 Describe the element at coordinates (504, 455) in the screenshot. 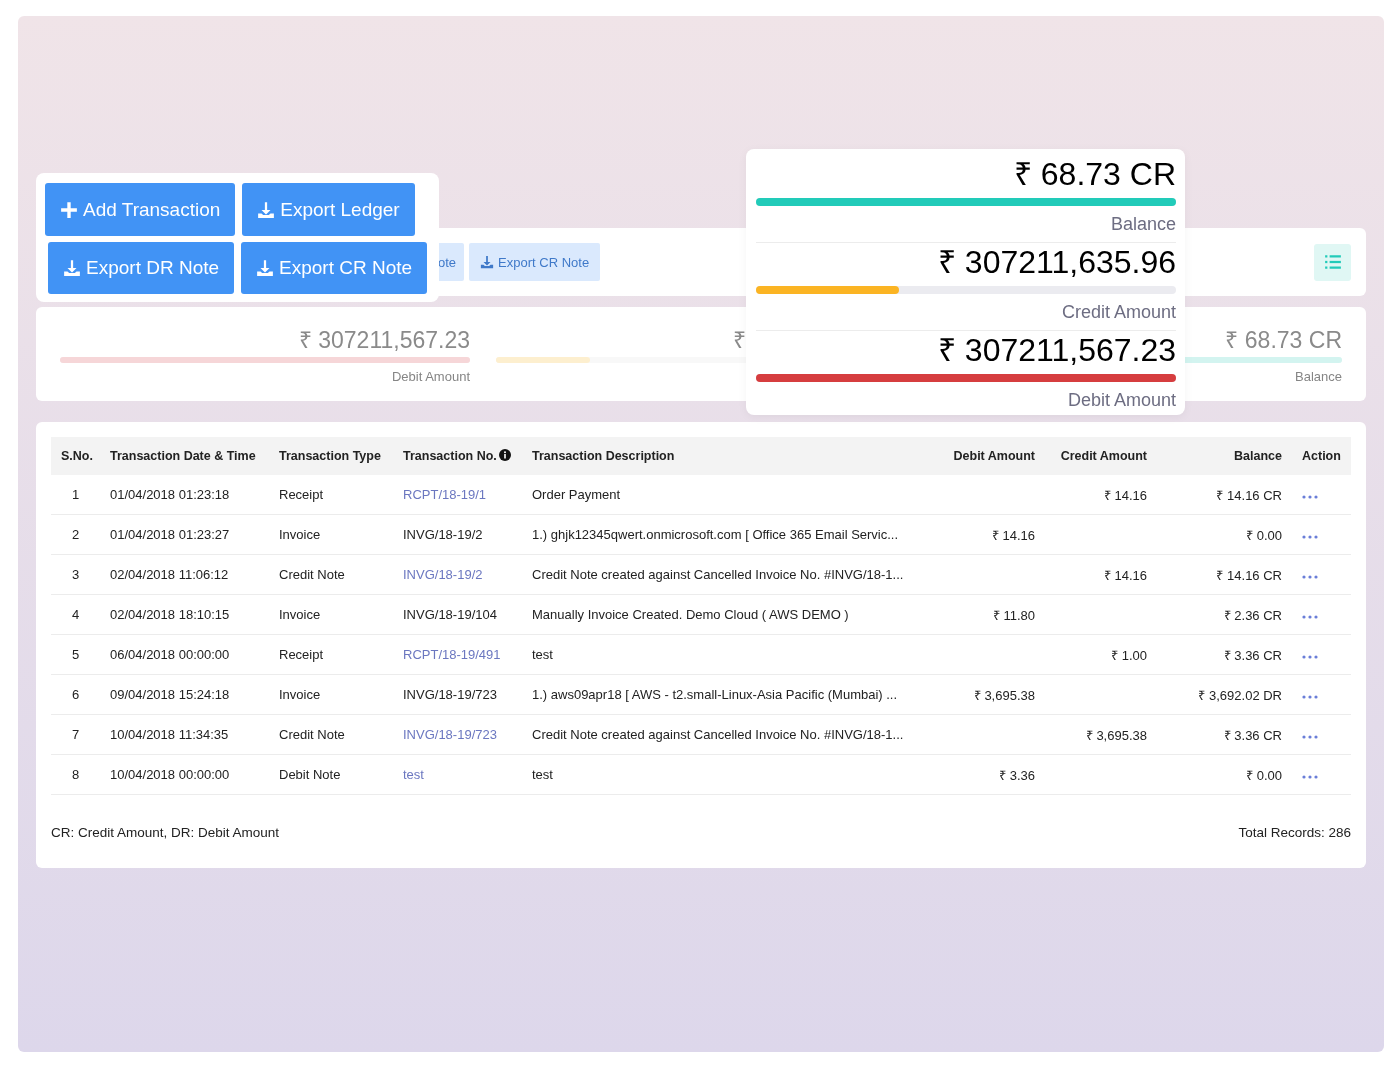

I see `info-icon` at that location.